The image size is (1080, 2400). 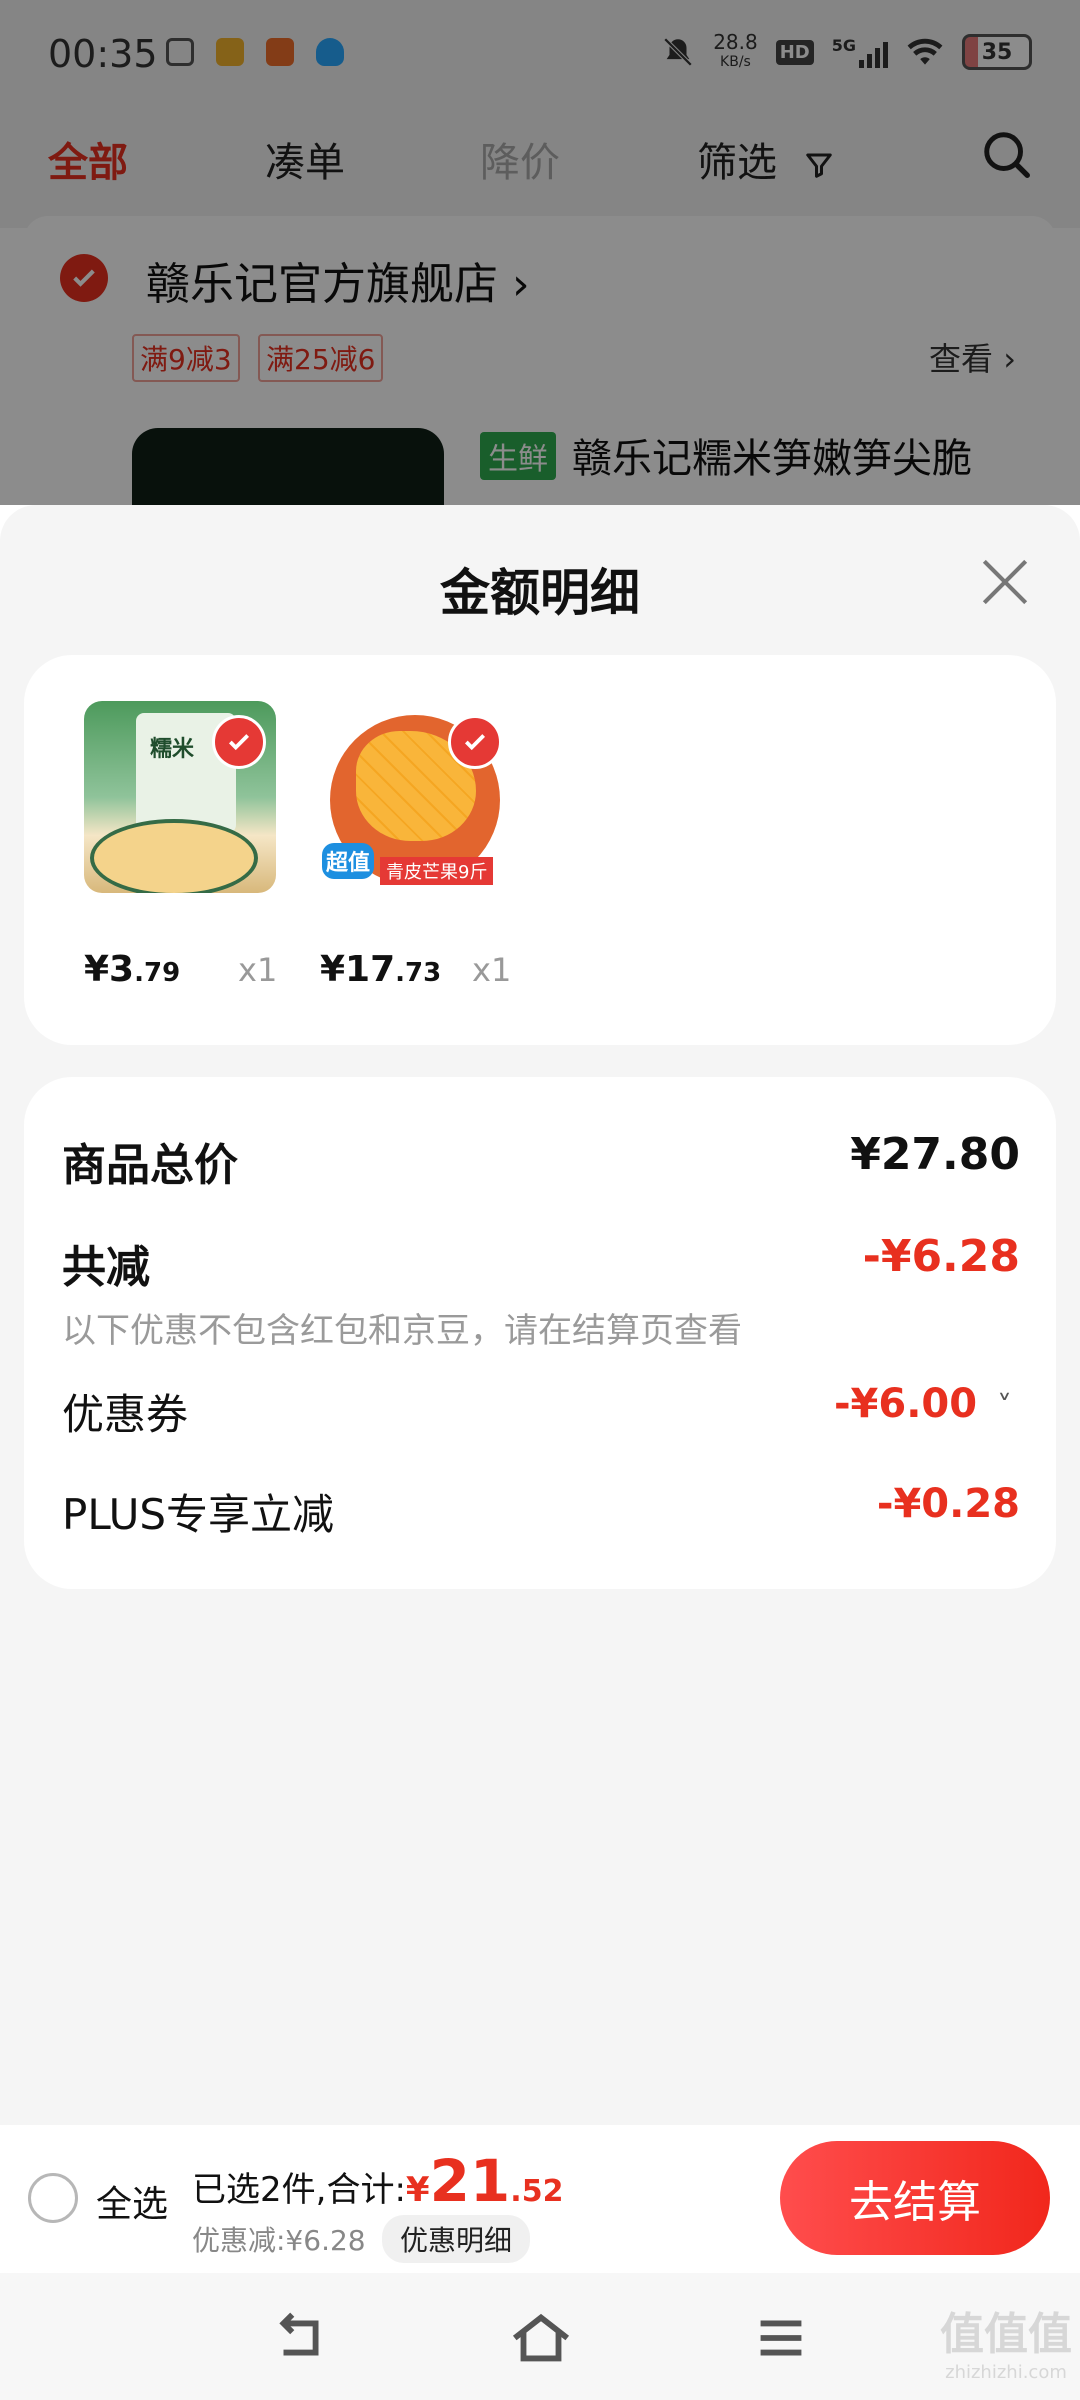 I want to click on home-icon, so click(x=541, y=2338).